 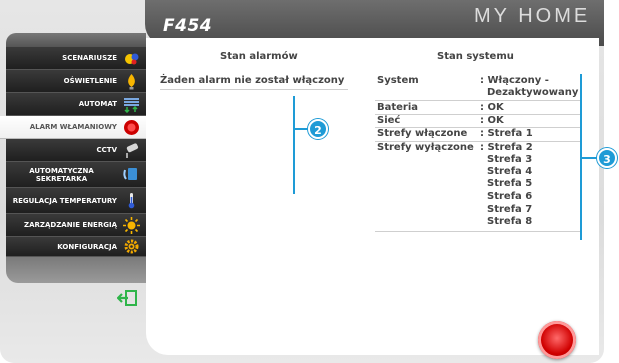 What do you see at coordinates (76, 150) in the screenshot?
I see `sidebar-item-cctv: CCTV` at bounding box center [76, 150].